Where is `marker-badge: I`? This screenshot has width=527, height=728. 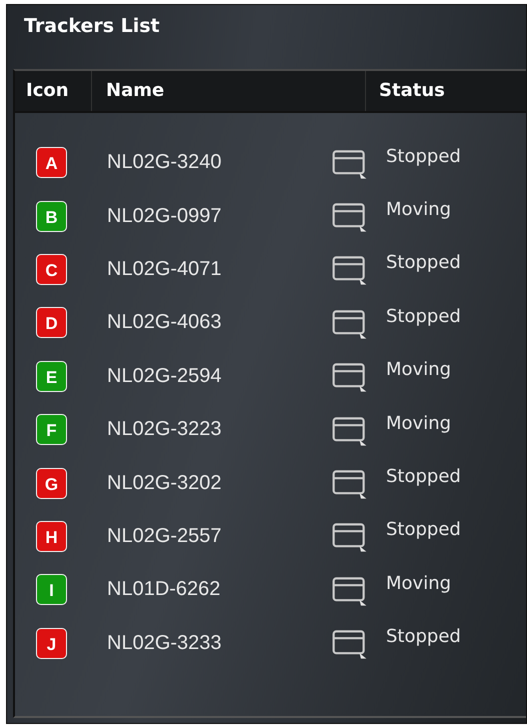
marker-badge: I is located at coordinates (51, 590).